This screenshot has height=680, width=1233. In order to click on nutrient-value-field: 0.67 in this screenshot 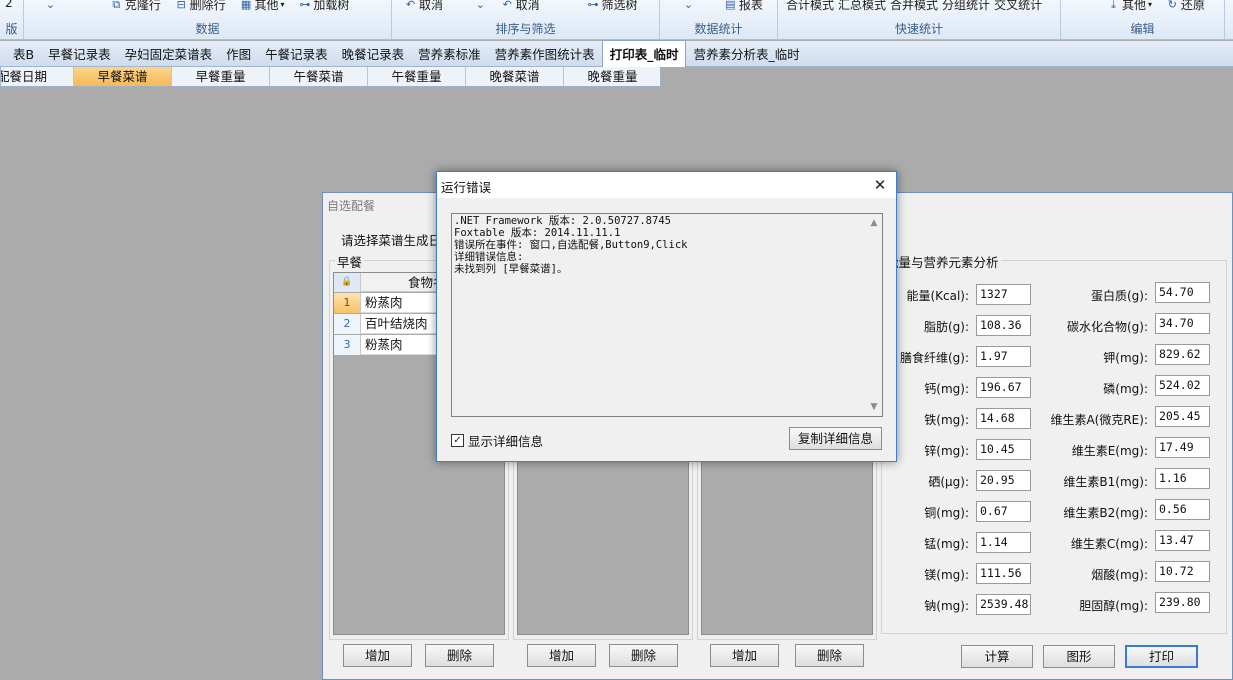, I will do `click(1003, 511)`.